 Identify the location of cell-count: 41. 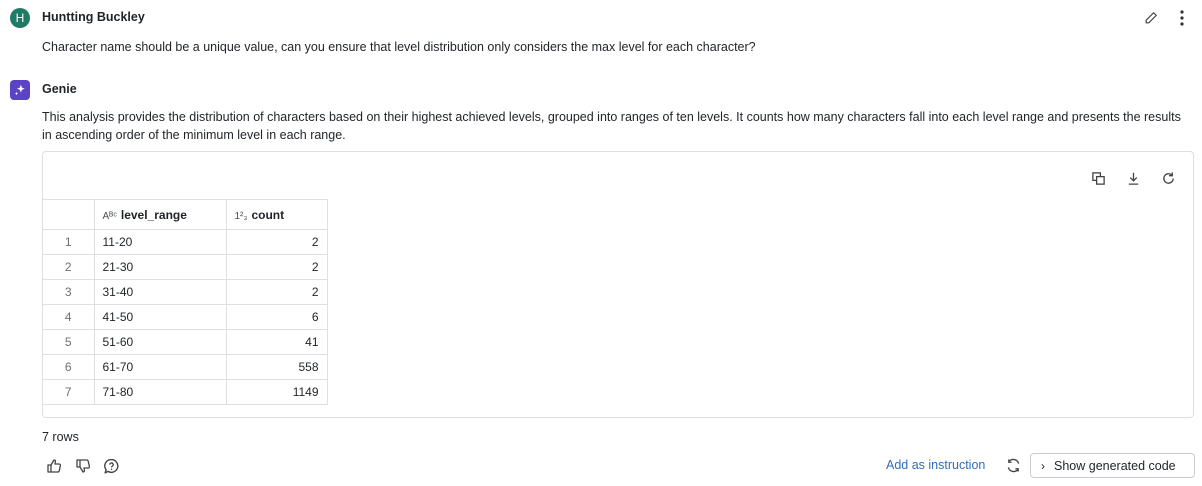
(276, 342).